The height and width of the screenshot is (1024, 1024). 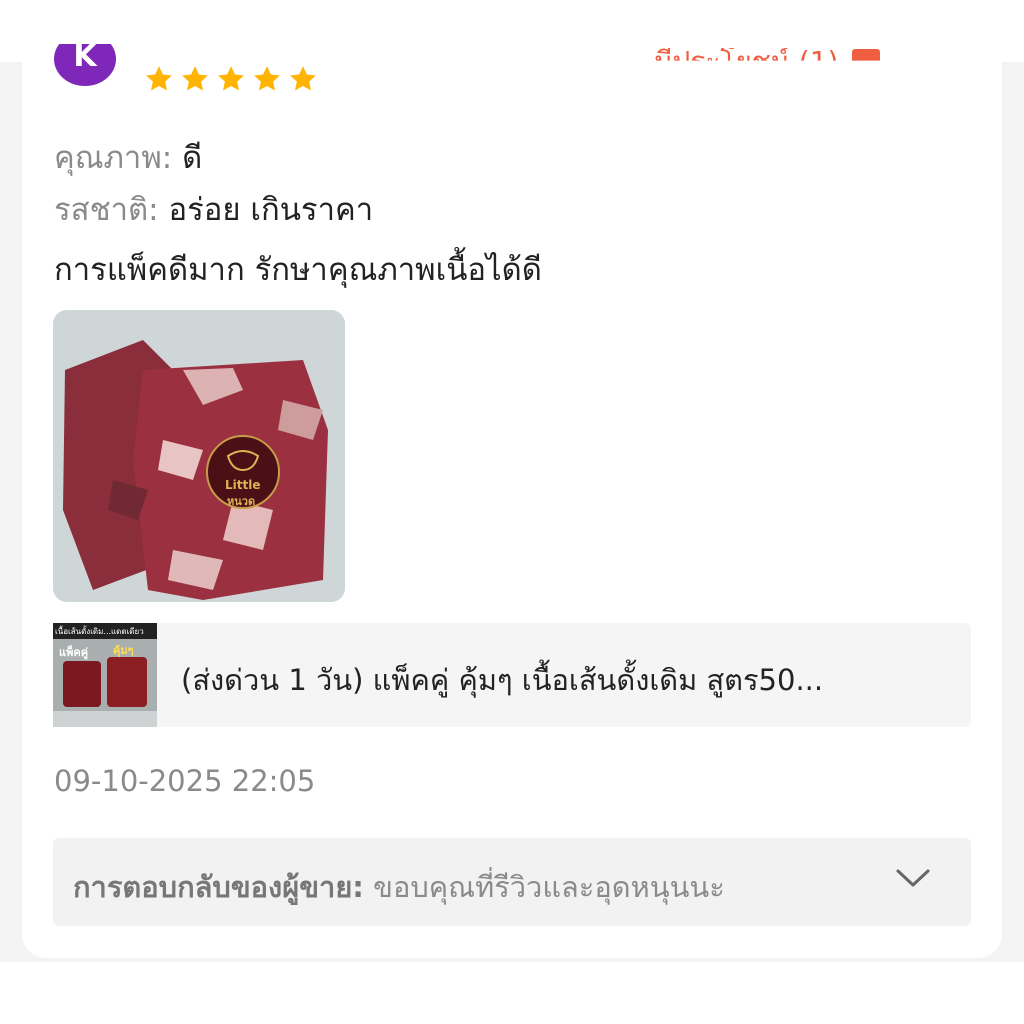 I want to click on review-comment: การแพ็คดีมาก รักษาคุณภาพเนื้อได้ดี, so click(x=298, y=270).